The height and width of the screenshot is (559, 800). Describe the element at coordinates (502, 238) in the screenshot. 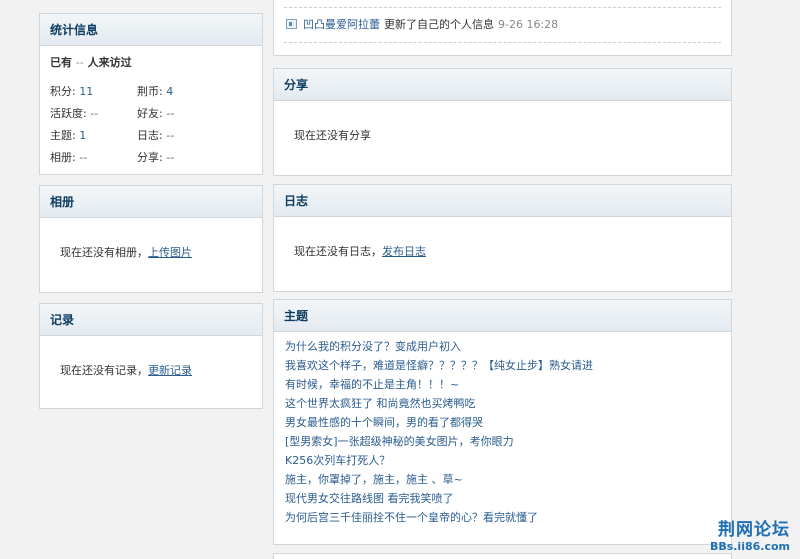

I see `diary-panel: 日志 现在还没有日志，发布日志` at that location.